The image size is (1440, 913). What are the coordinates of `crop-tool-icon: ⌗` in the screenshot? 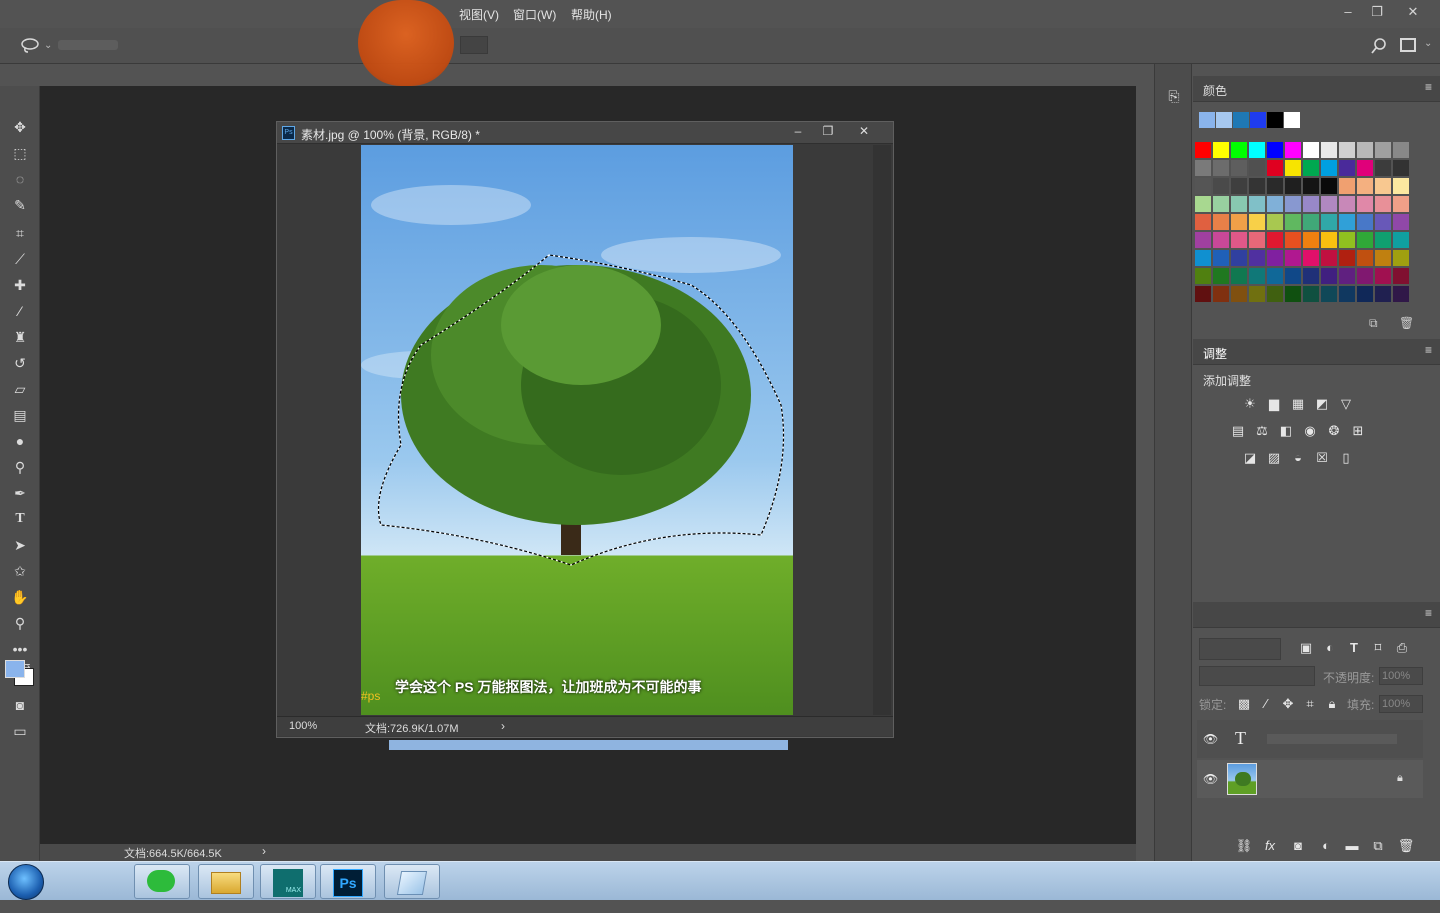 It's located at (20, 233).